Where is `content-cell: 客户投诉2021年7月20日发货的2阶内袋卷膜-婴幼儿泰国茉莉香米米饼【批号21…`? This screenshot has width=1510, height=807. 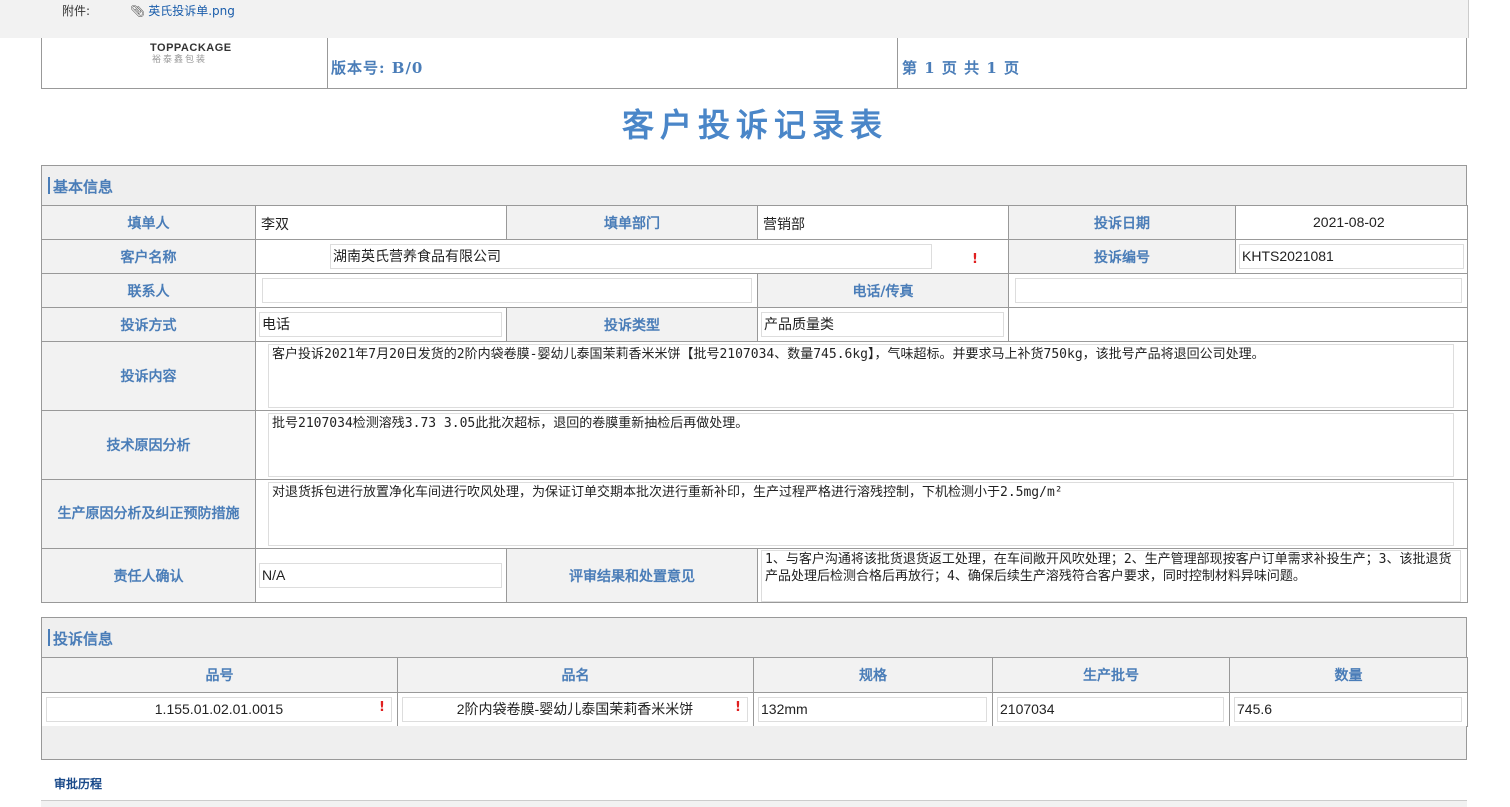 content-cell: 客户投诉2021年7月20日发货的2阶内袋卷膜-婴幼儿泰国茉莉香米米饼【批号21… is located at coordinates (861, 376).